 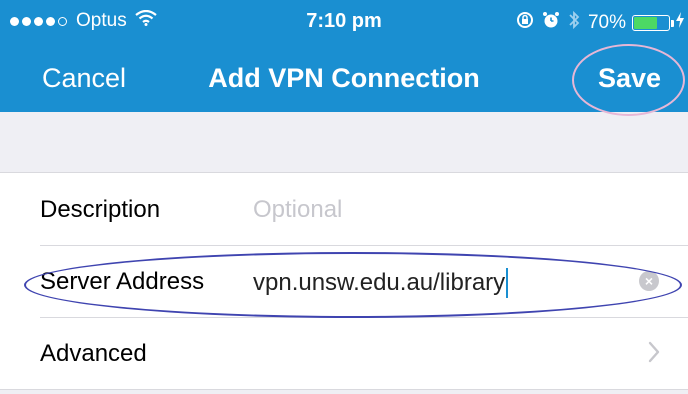 I want to click on save-button: Save, so click(x=629, y=78).